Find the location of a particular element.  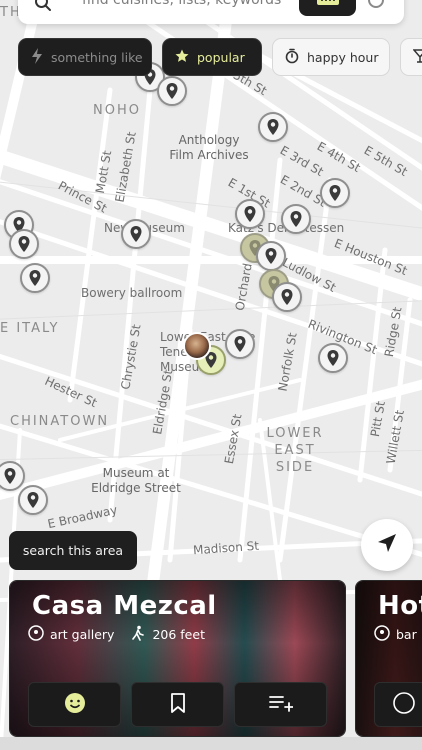

chip-happy-hour: happy hour is located at coordinates (331, 57).